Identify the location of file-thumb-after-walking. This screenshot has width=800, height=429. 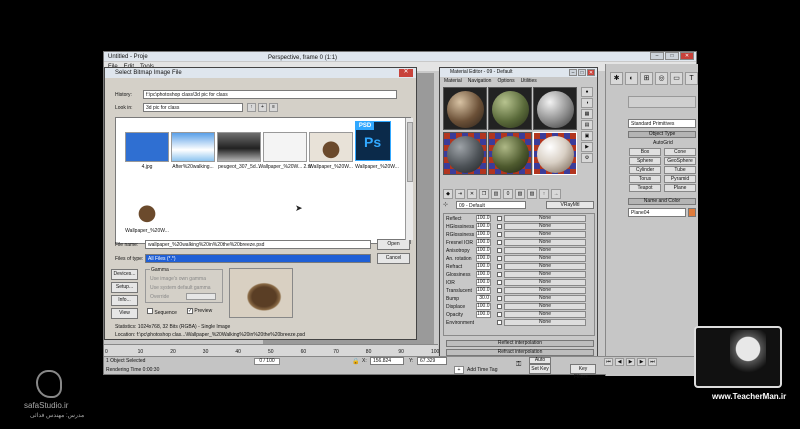
(193, 147).